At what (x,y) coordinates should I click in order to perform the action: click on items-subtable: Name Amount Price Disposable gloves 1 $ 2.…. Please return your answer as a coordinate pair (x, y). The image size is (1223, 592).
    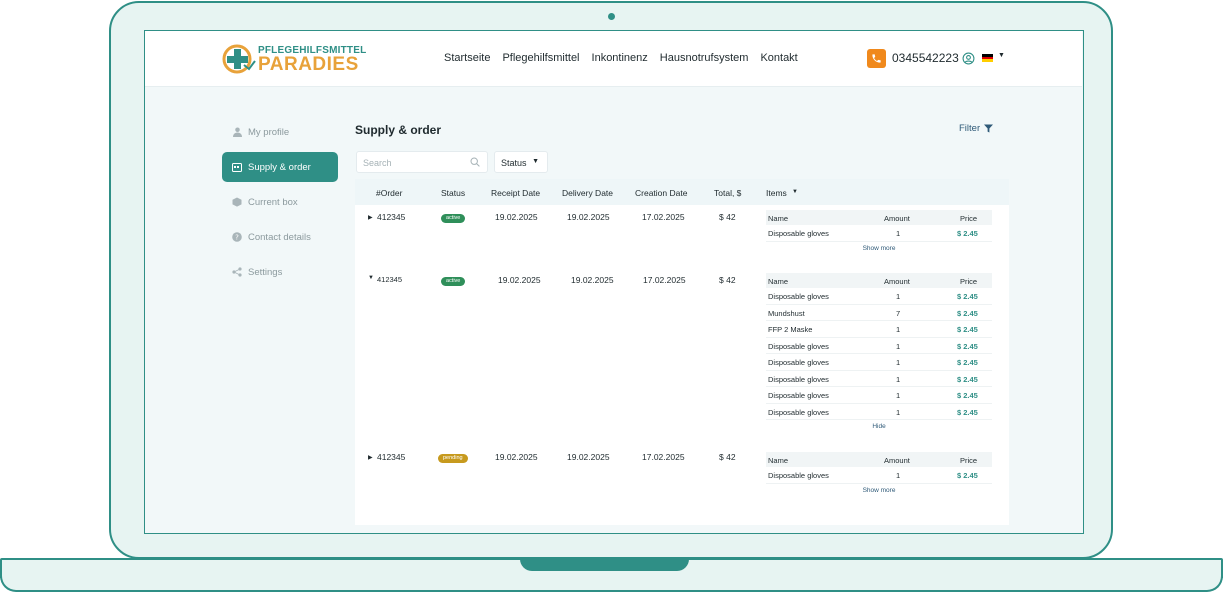
    Looking at the image, I should click on (879, 351).